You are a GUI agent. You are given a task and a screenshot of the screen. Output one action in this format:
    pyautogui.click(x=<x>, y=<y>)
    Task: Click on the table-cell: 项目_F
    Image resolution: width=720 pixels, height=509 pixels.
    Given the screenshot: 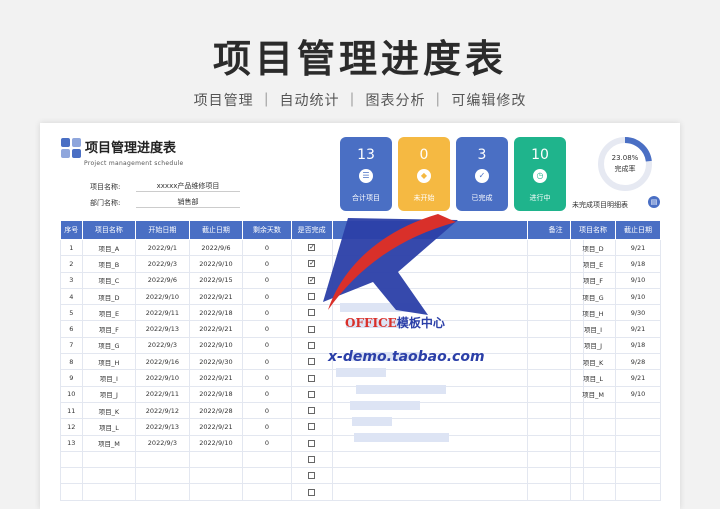 What is the action you would take?
    pyautogui.click(x=593, y=280)
    